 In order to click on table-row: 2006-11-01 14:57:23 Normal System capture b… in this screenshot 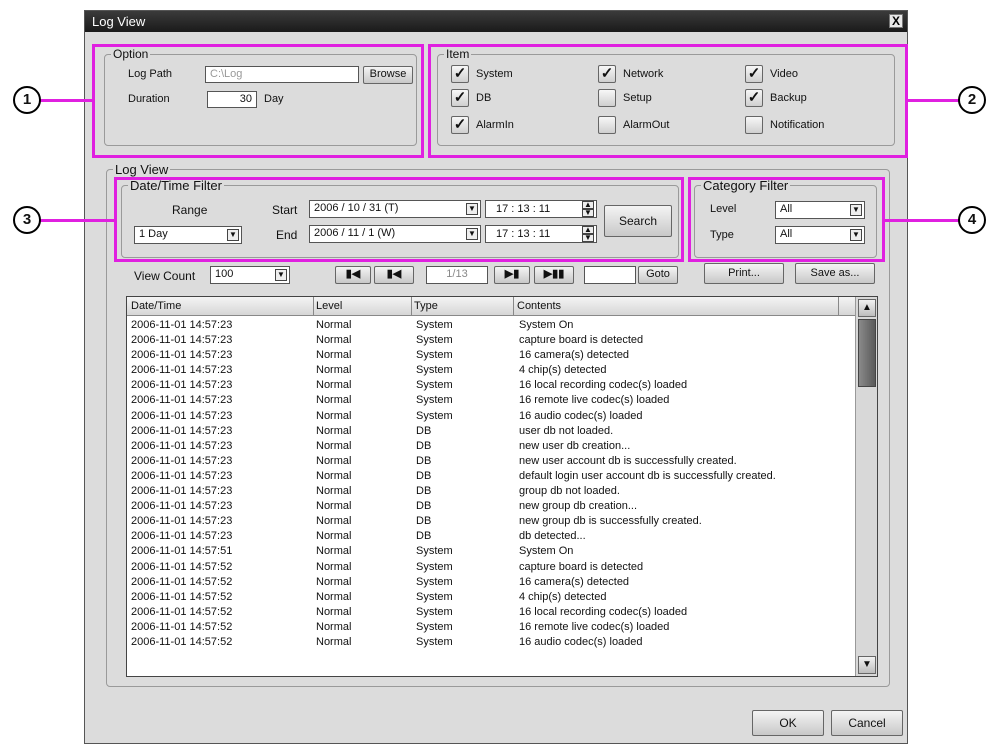, I will do `click(491, 340)`.